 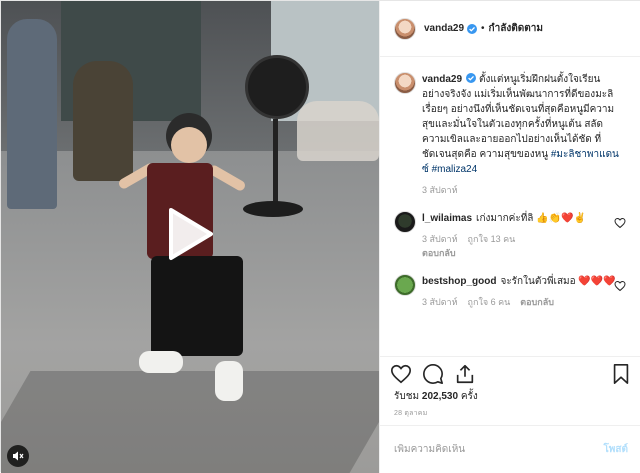 What do you see at coordinates (103, 121) in the screenshot?
I see `video-seated-woman` at bounding box center [103, 121].